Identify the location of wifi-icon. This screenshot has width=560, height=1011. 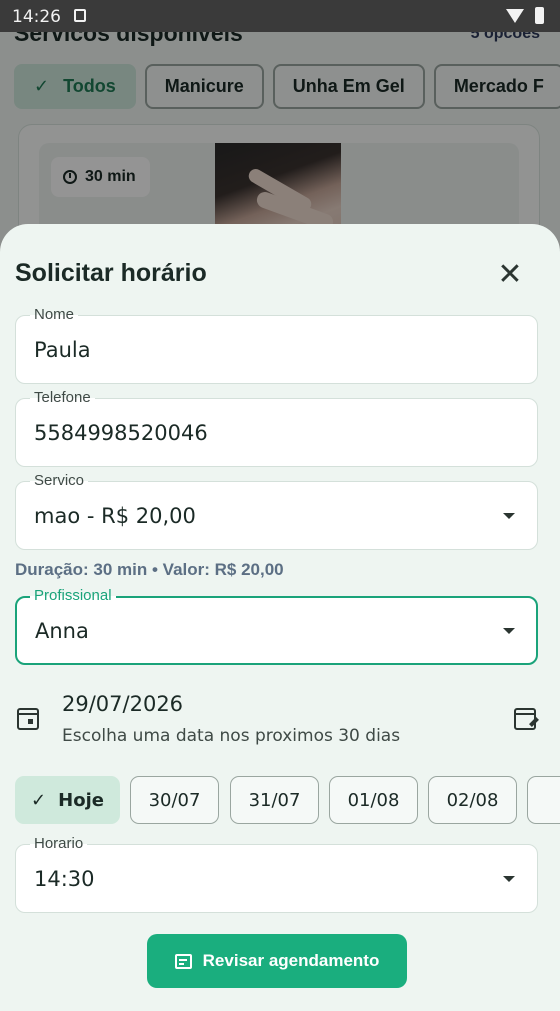
(515, 16).